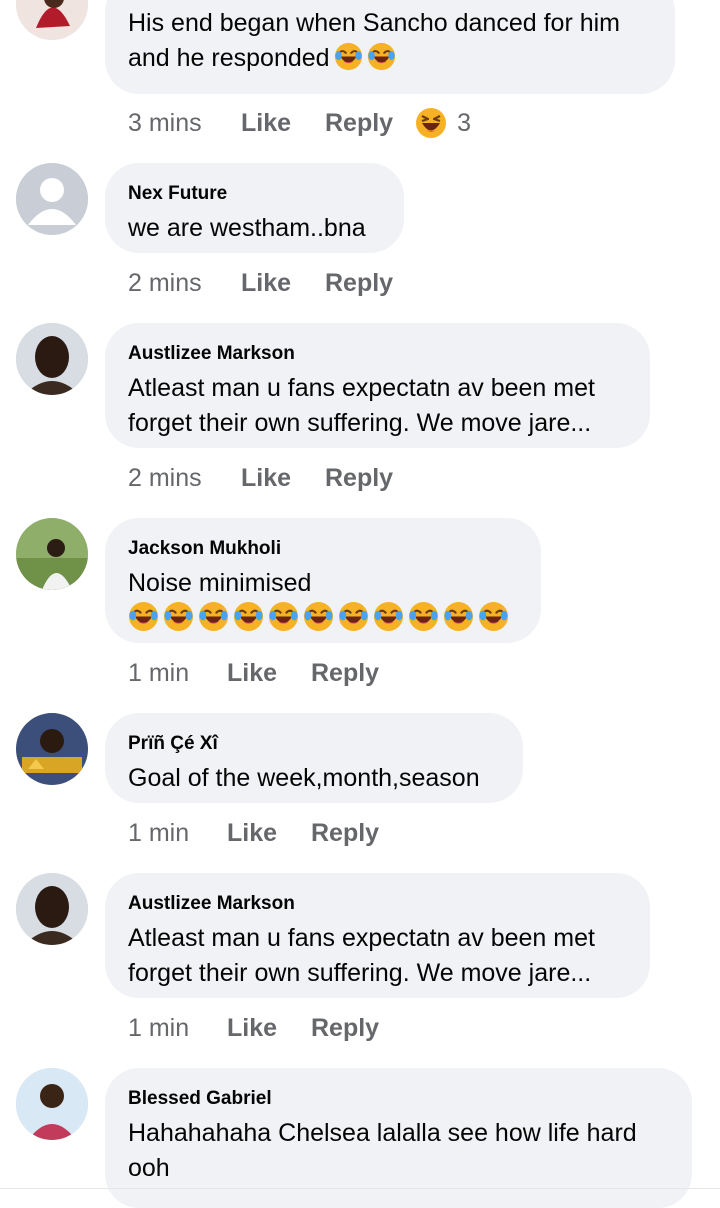 This screenshot has width=720, height=1208. I want to click on comment-actions: 3 mins Like Reply 3, so click(299, 123).